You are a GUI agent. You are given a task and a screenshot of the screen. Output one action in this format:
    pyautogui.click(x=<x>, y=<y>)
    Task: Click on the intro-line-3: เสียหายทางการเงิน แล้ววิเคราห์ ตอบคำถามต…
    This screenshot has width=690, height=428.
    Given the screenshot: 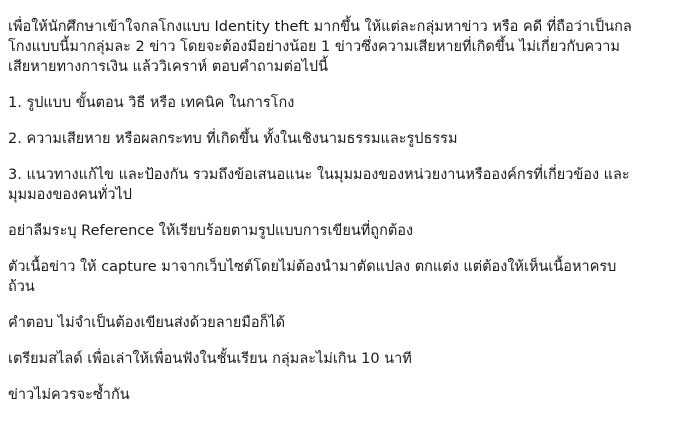 What is the action you would take?
    pyautogui.click(x=168, y=67)
    